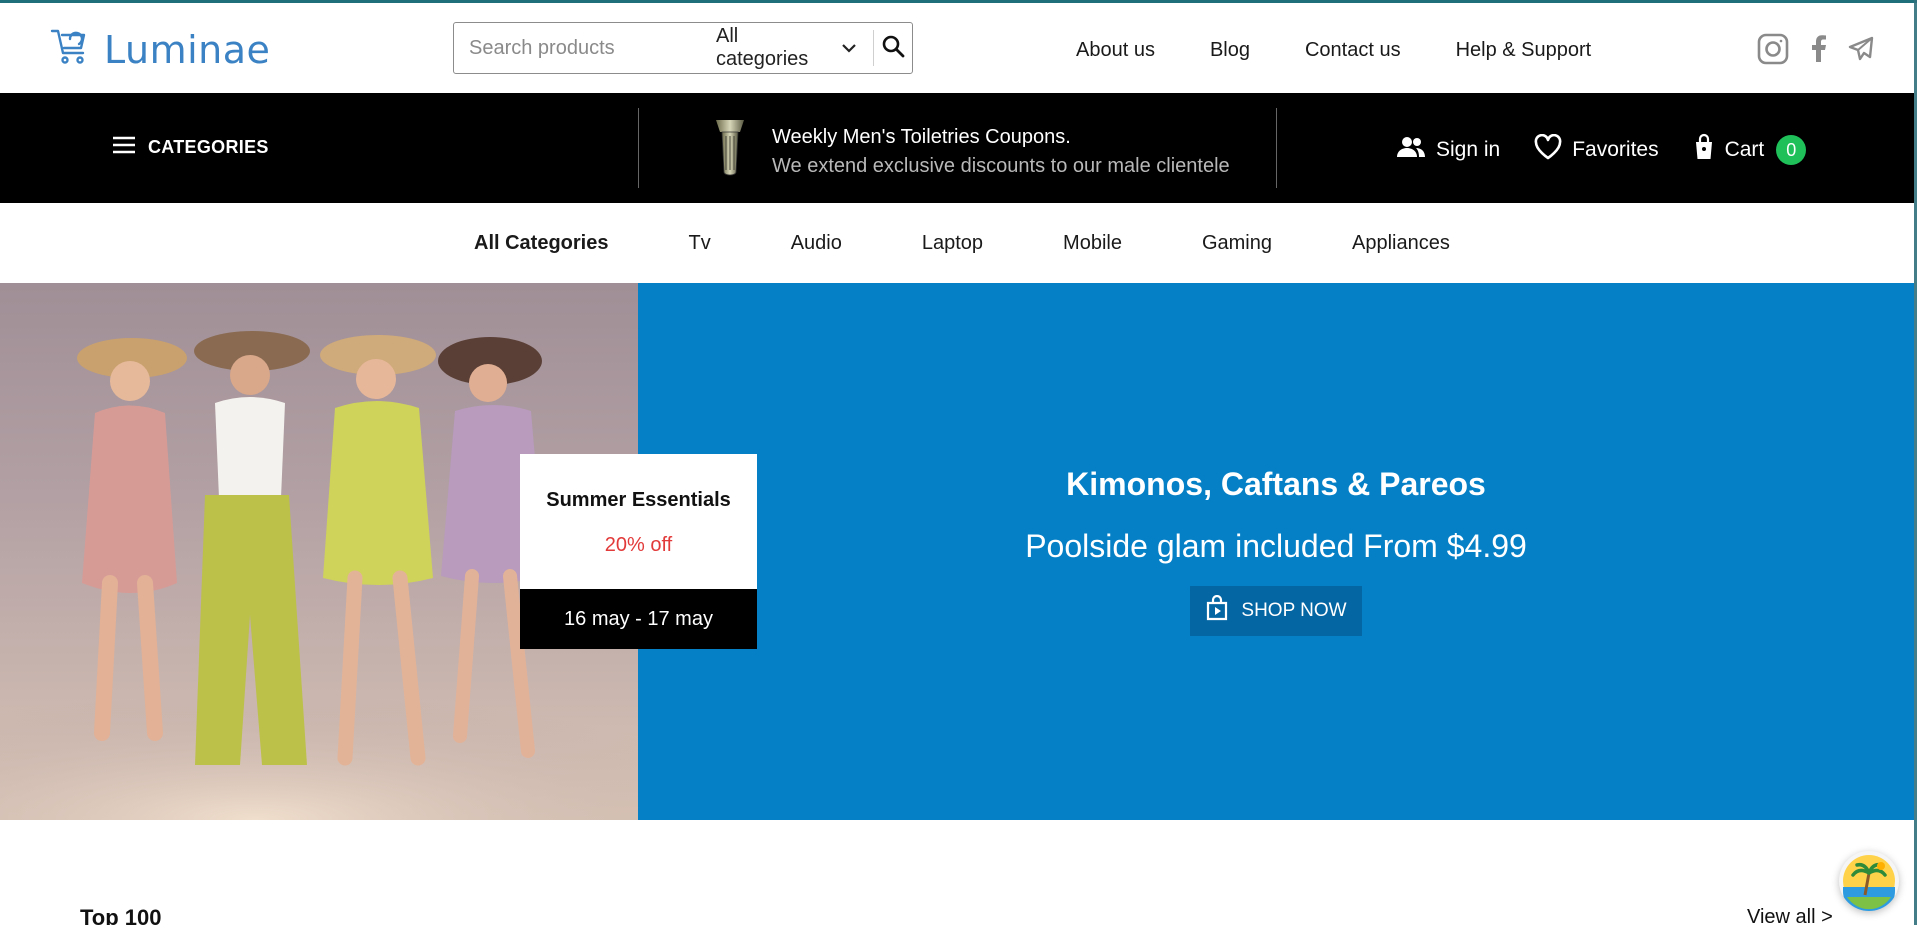  I want to click on search-category-select: All categories, so click(789, 47).